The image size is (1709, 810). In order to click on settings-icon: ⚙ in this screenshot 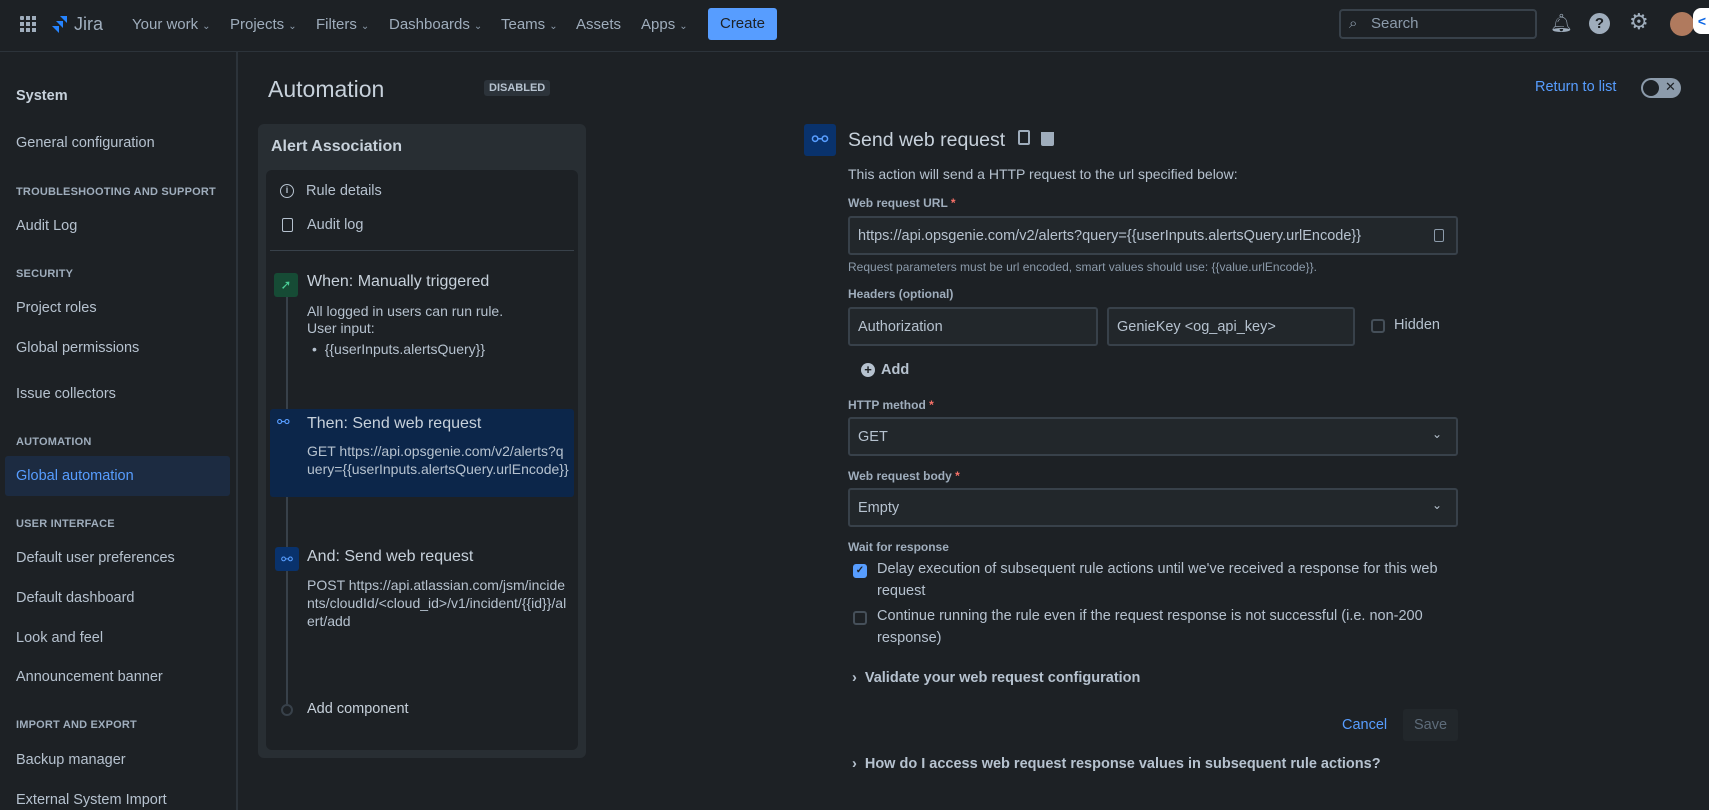, I will do `click(1639, 22)`.